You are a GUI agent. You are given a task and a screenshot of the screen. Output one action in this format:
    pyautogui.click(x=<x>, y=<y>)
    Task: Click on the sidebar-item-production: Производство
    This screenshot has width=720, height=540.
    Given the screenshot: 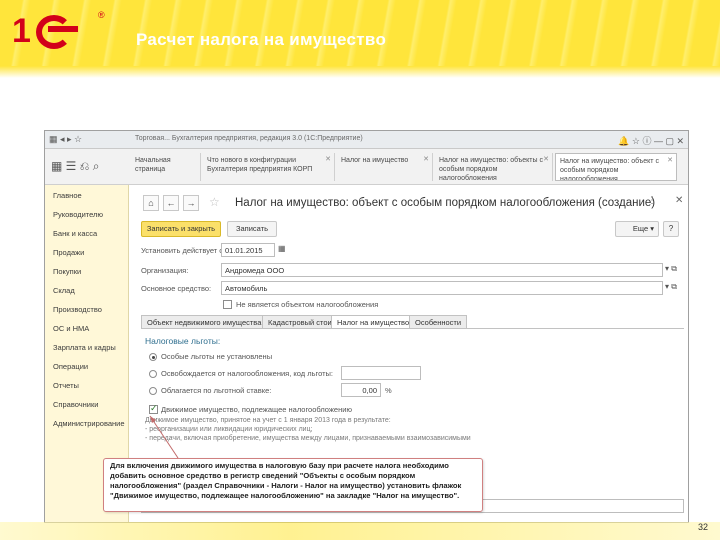 What is the action you would take?
    pyautogui.click(x=77, y=309)
    